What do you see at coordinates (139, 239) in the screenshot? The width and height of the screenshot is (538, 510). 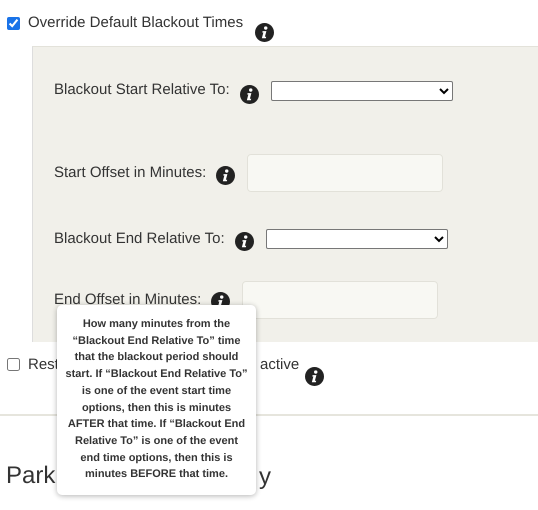 I see `field-label: Blackout End Relative To:` at bounding box center [139, 239].